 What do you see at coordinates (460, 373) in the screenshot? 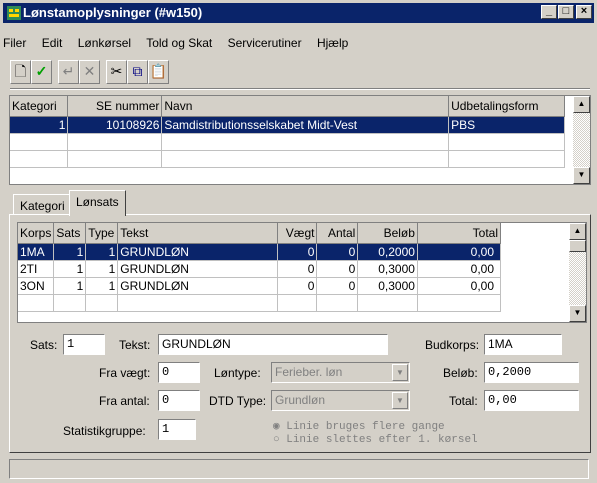
I see `belob-label: Beløb:` at bounding box center [460, 373].